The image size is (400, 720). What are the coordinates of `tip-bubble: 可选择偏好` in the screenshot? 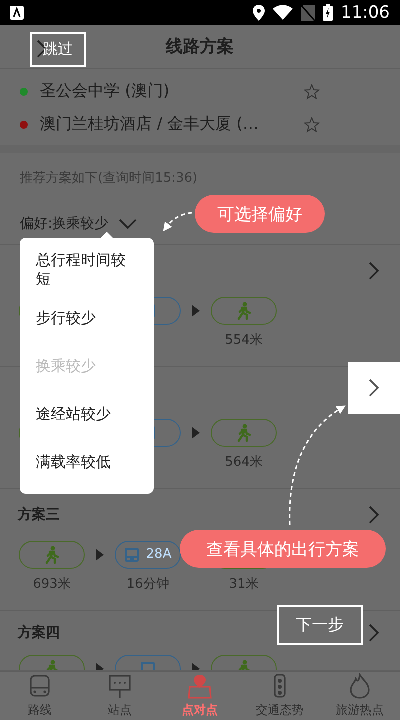 It's located at (260, 214).